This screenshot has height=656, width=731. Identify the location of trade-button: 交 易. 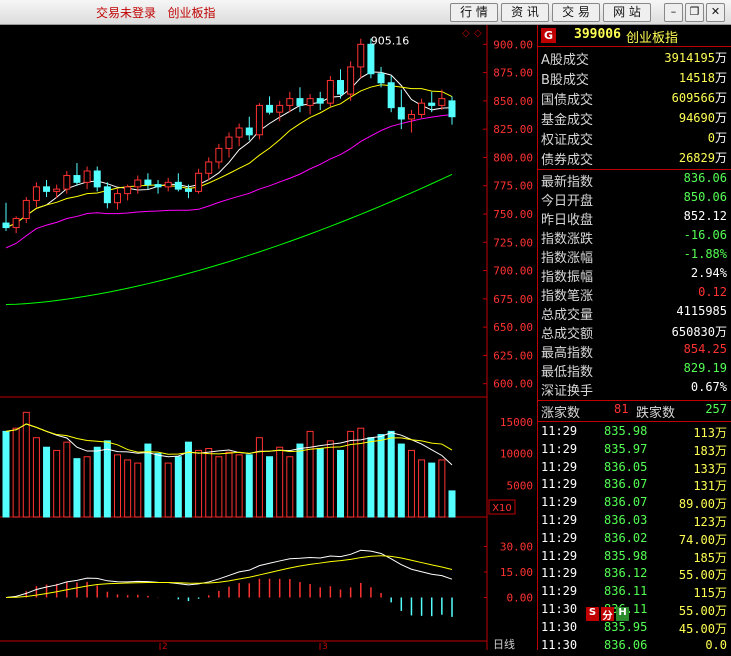
(576, 12).